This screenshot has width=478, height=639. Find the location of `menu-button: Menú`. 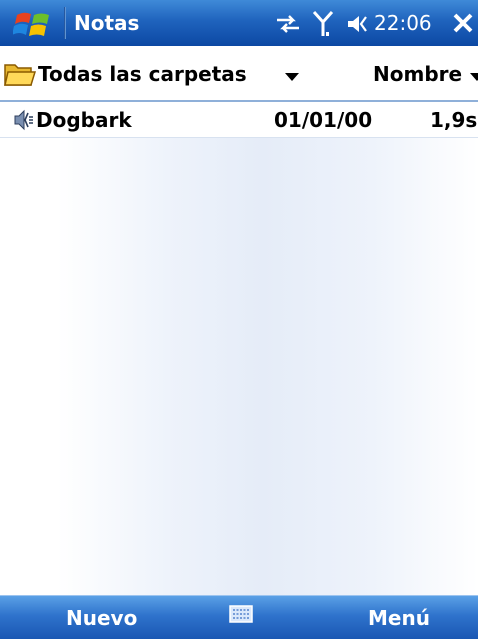

menu-button: Menú is located at coordinates (379, 617).